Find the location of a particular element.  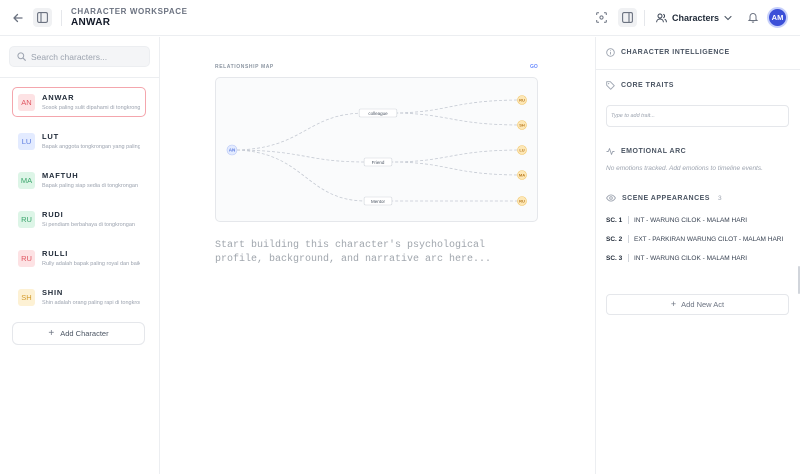

add-new-act-button: + Add New Act is located at coordinates (697, 304).